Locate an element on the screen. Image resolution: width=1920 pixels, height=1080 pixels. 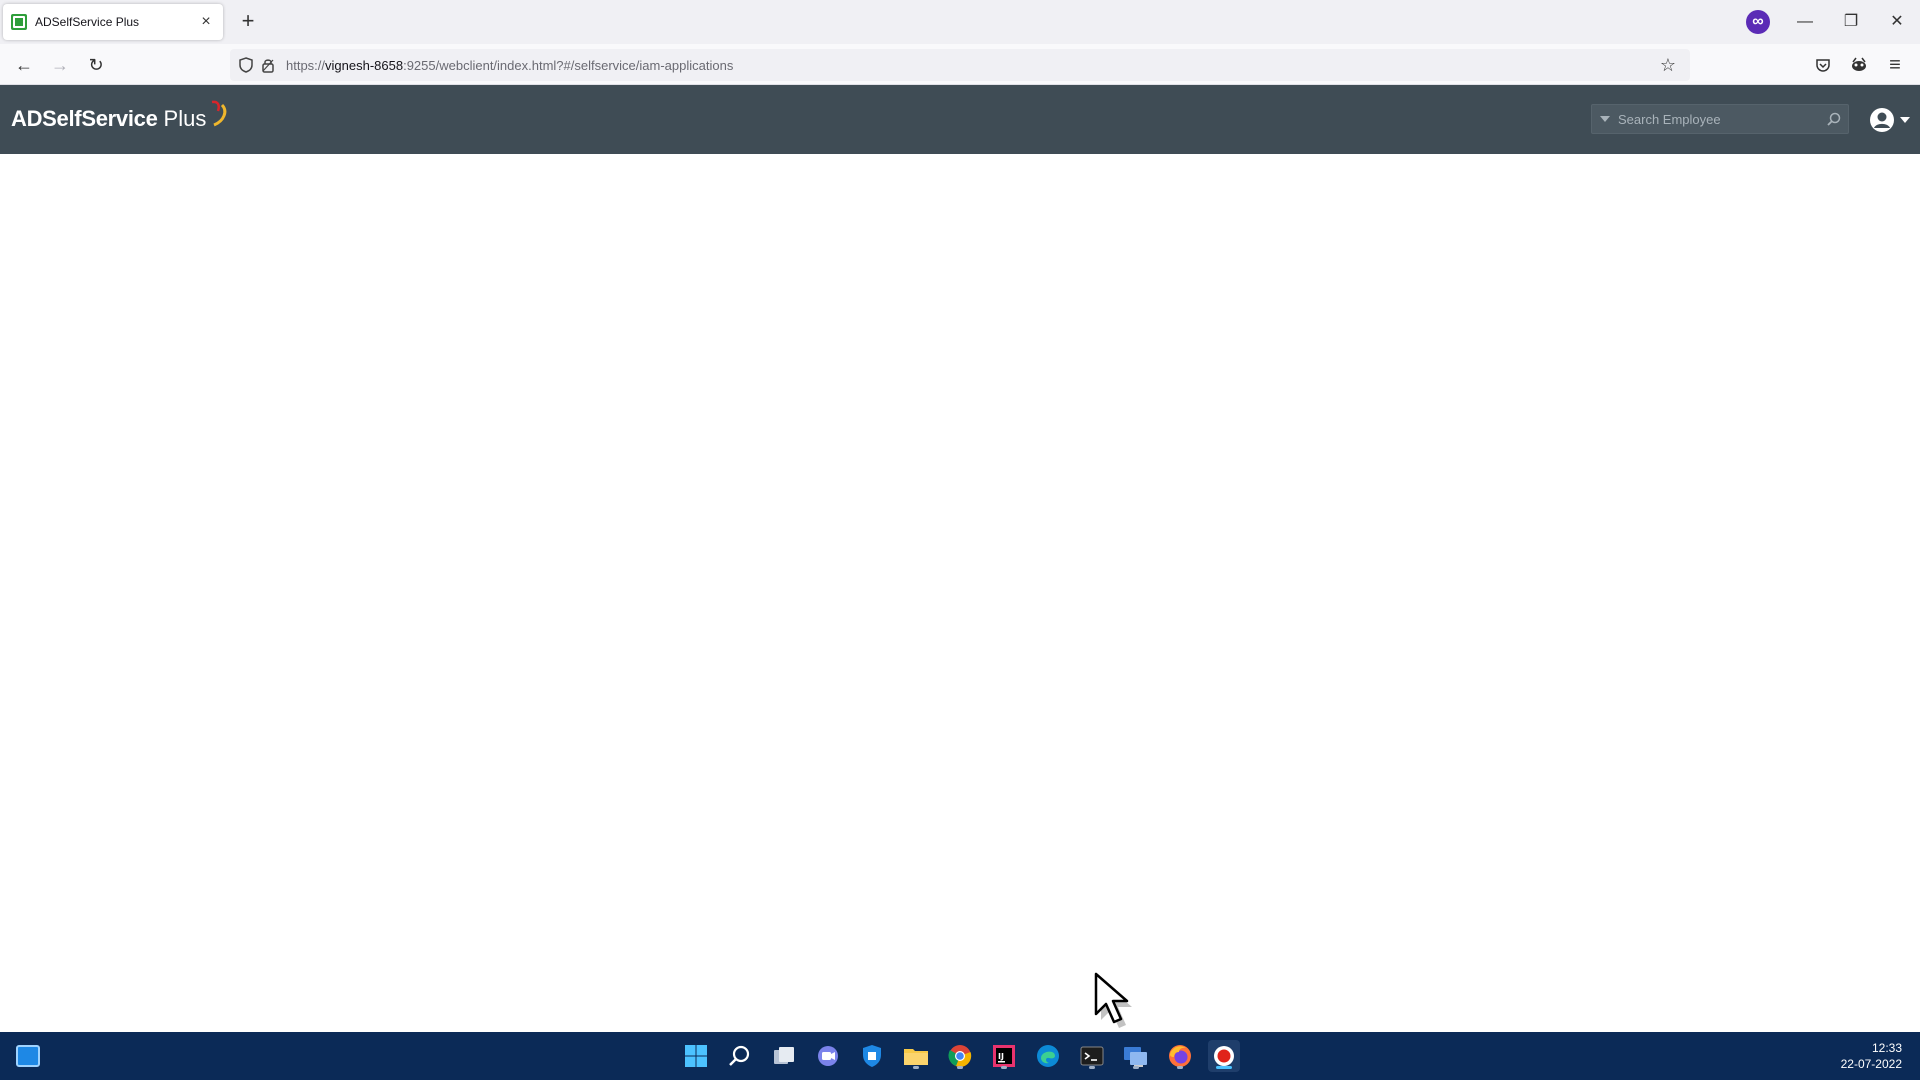
browser-tab-strip: ADSelfService Plus × + — ❐ ✕ is located at coordinates (960, 22).